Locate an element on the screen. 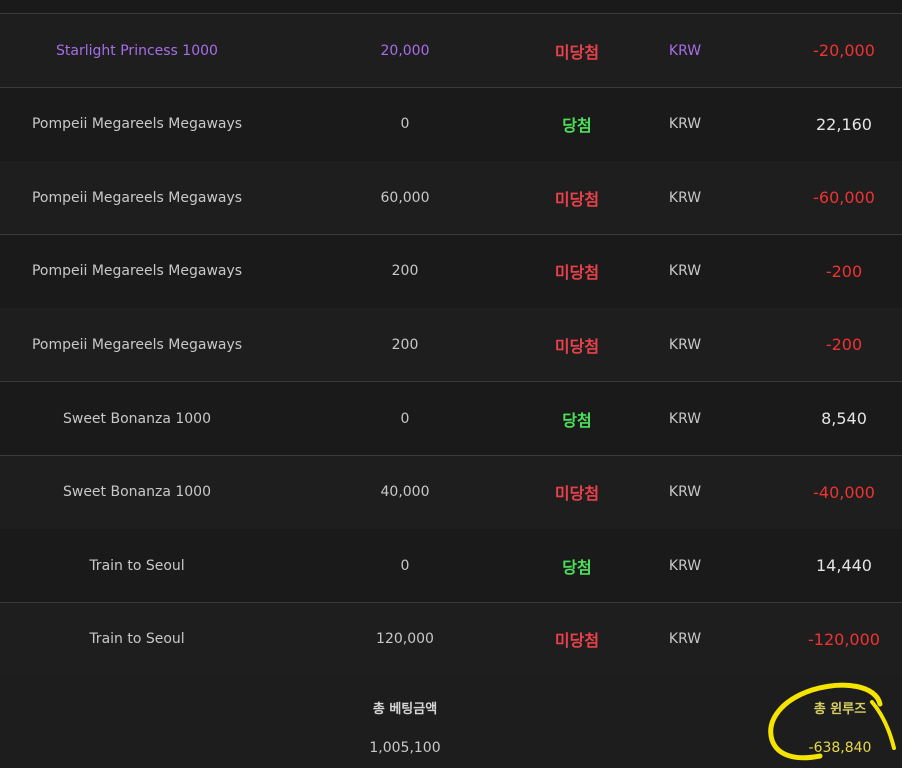  winloss-cell: -60,000 is located at coordinates (844, 198).